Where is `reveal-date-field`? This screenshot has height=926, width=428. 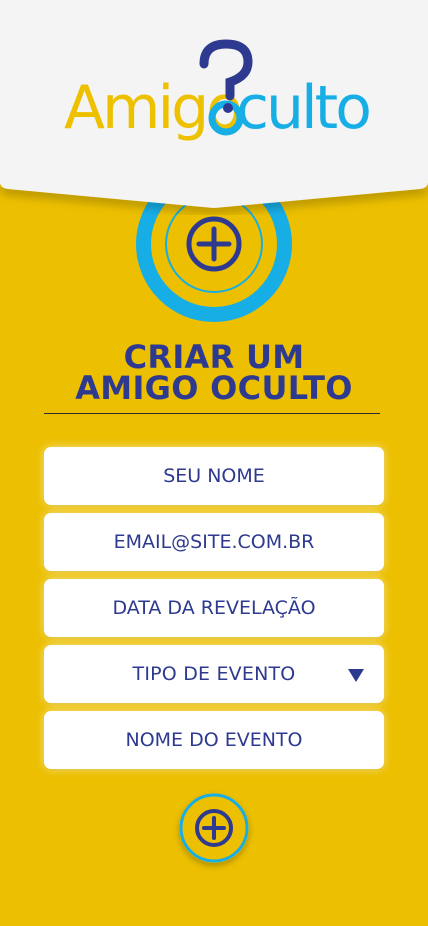 reveal-date-field is located at coordinates (214, 608).